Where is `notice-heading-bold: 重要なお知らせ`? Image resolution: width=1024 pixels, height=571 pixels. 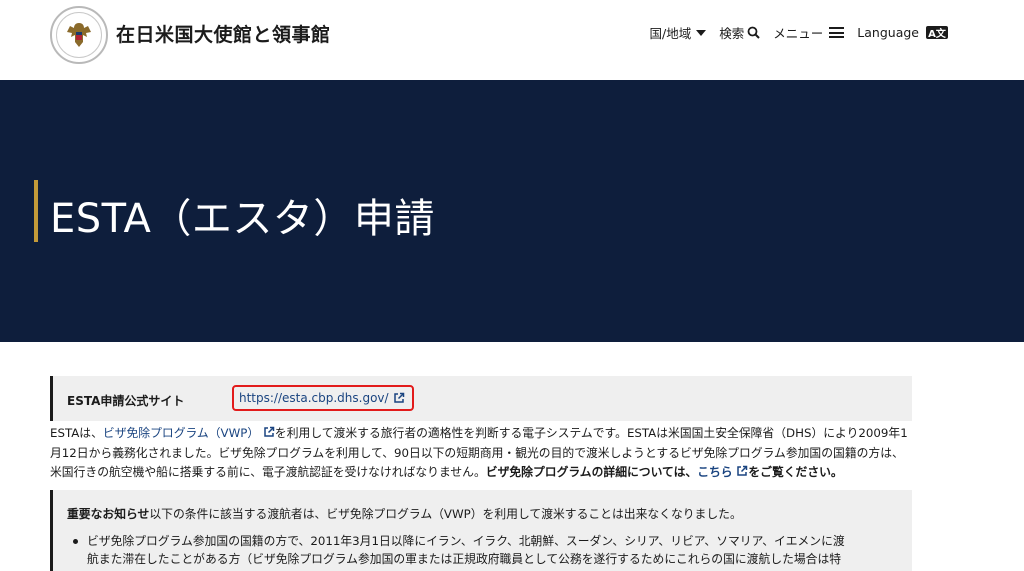
notice-heading-bold: 重要なお知らせ is located at coordinates (108, 514).